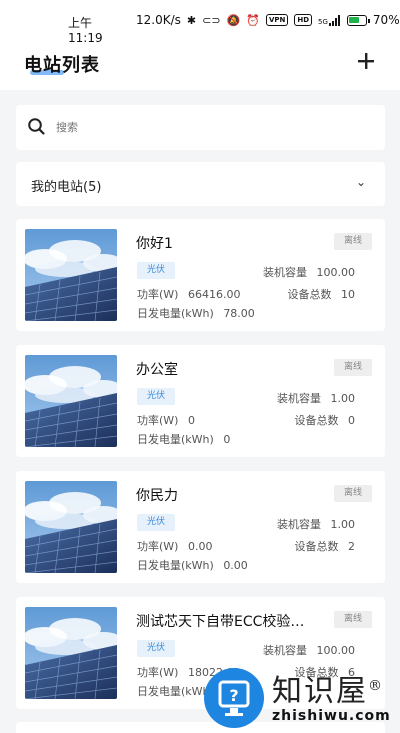  What do you see at coordinates (277, 20) in the screenshot?
I see `vpn-badge: VPN` at bounding box center [277, 20].